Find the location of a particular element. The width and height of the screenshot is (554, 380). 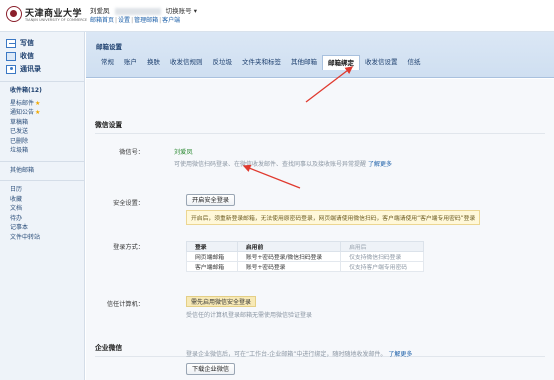

sidebar-item-inbox: 收件箱(12) is located at coordinates (47, 91).